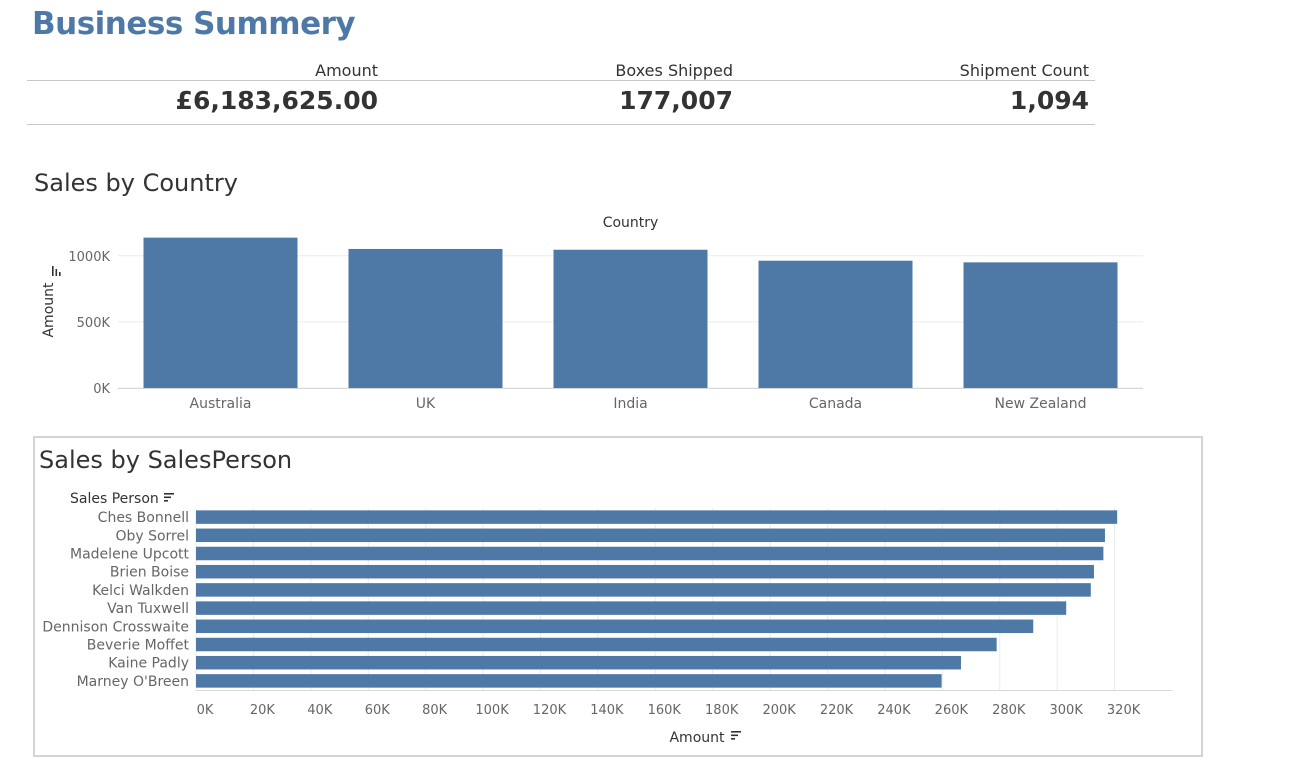 Image resolution: width=1292 pixels, height=758 pixels. I want to click on x-tick-label: 160K, so click(665, 710).